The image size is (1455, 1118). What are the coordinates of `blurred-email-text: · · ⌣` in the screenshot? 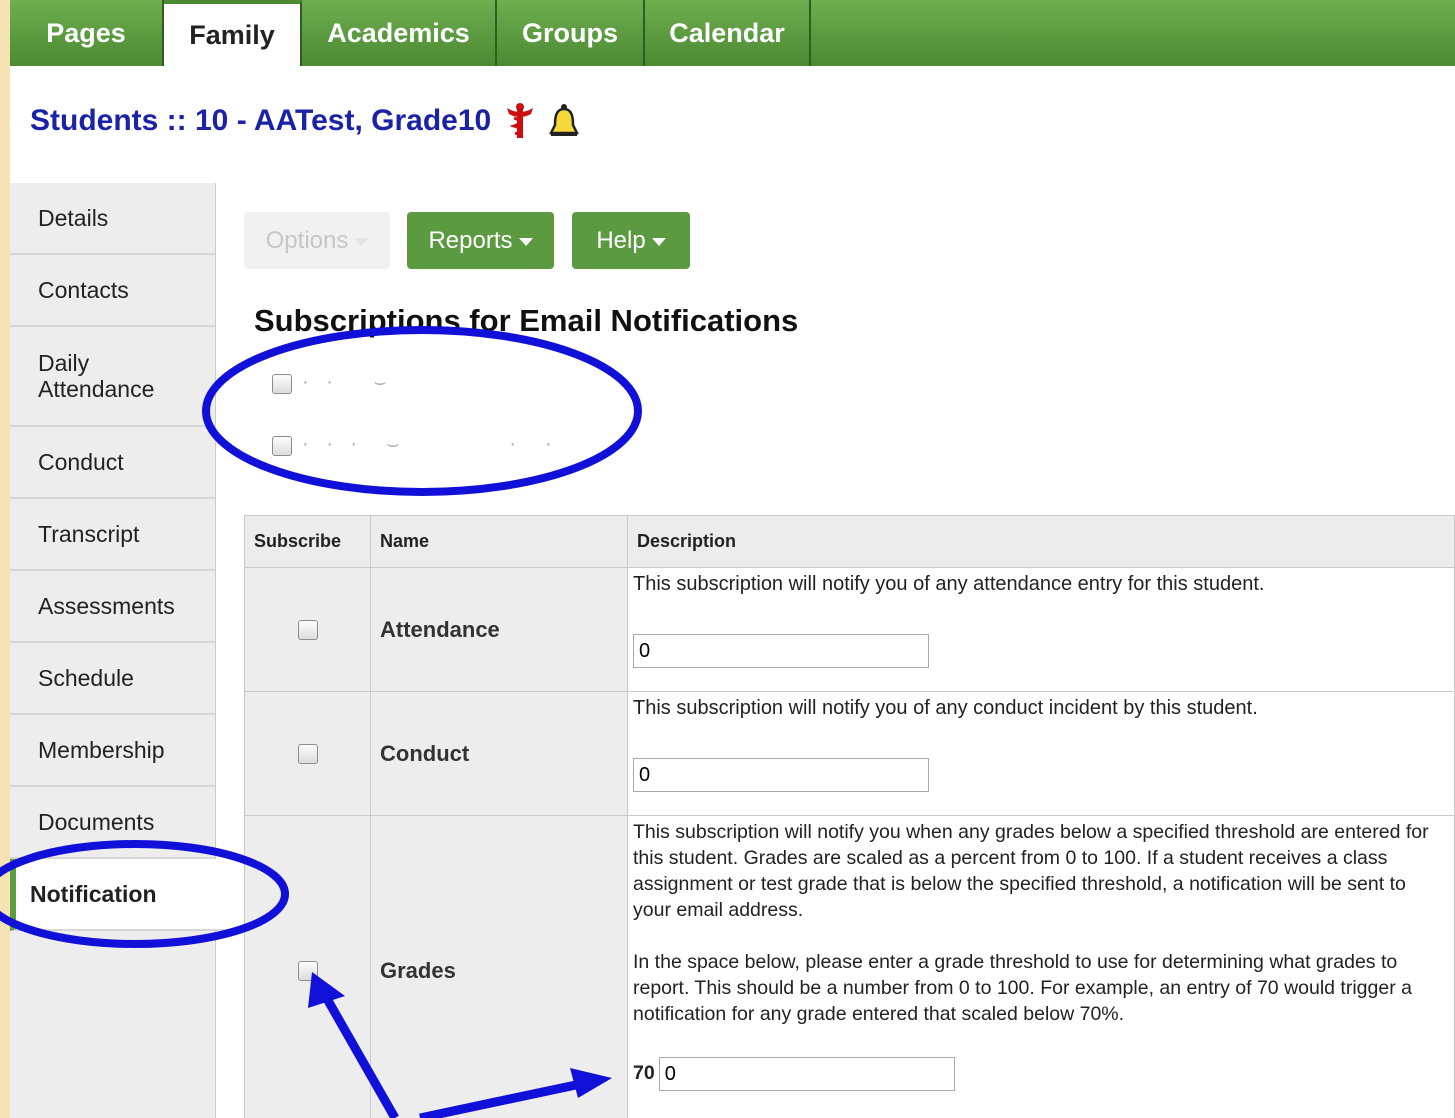 It's located at (347, 382).